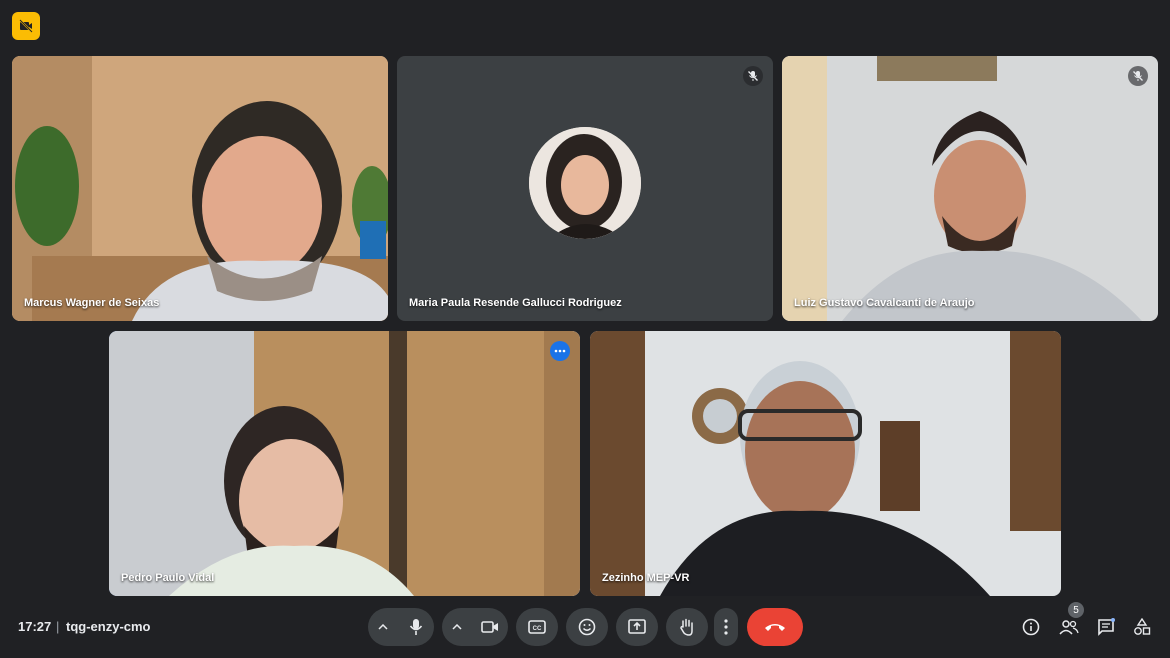 Image resolution: width=1170 pixels, height=658 pixels. What do you see at coordinates (515, 303) in the screenshot?
I see `participant-name: Maria Paula Resende Gallucci Rodriguez` at bounding box center [515, 303].